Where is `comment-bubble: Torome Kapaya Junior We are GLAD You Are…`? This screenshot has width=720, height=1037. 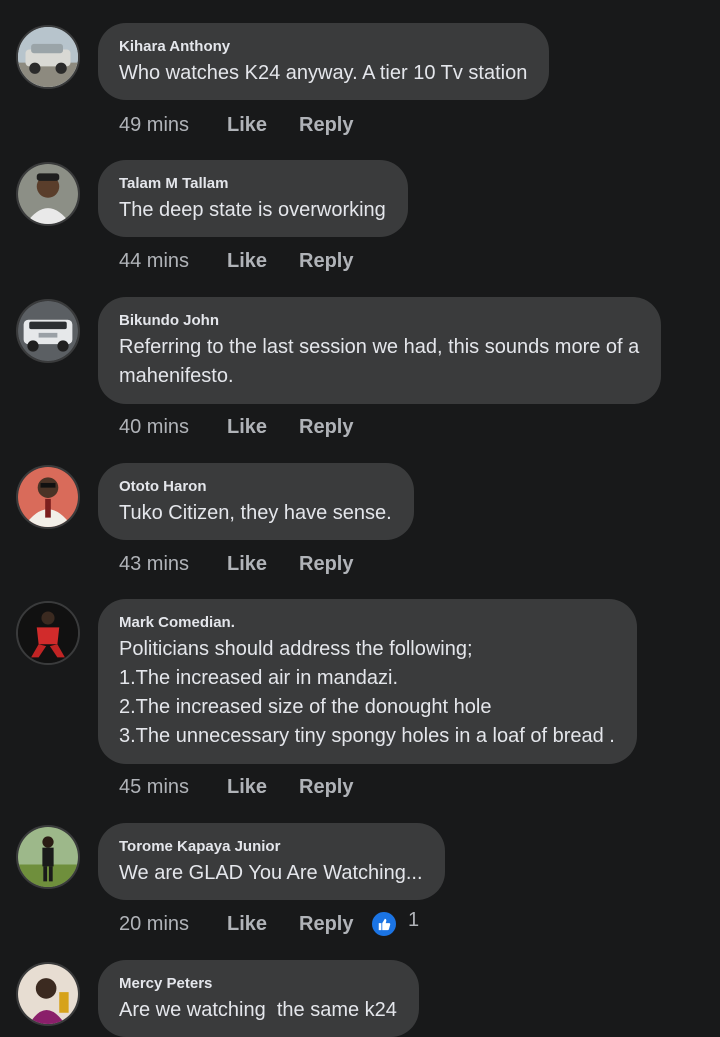
comment-bubble: Torome Kapaya Junior We are GLAD You Are… is located at coordinates (271, 861).